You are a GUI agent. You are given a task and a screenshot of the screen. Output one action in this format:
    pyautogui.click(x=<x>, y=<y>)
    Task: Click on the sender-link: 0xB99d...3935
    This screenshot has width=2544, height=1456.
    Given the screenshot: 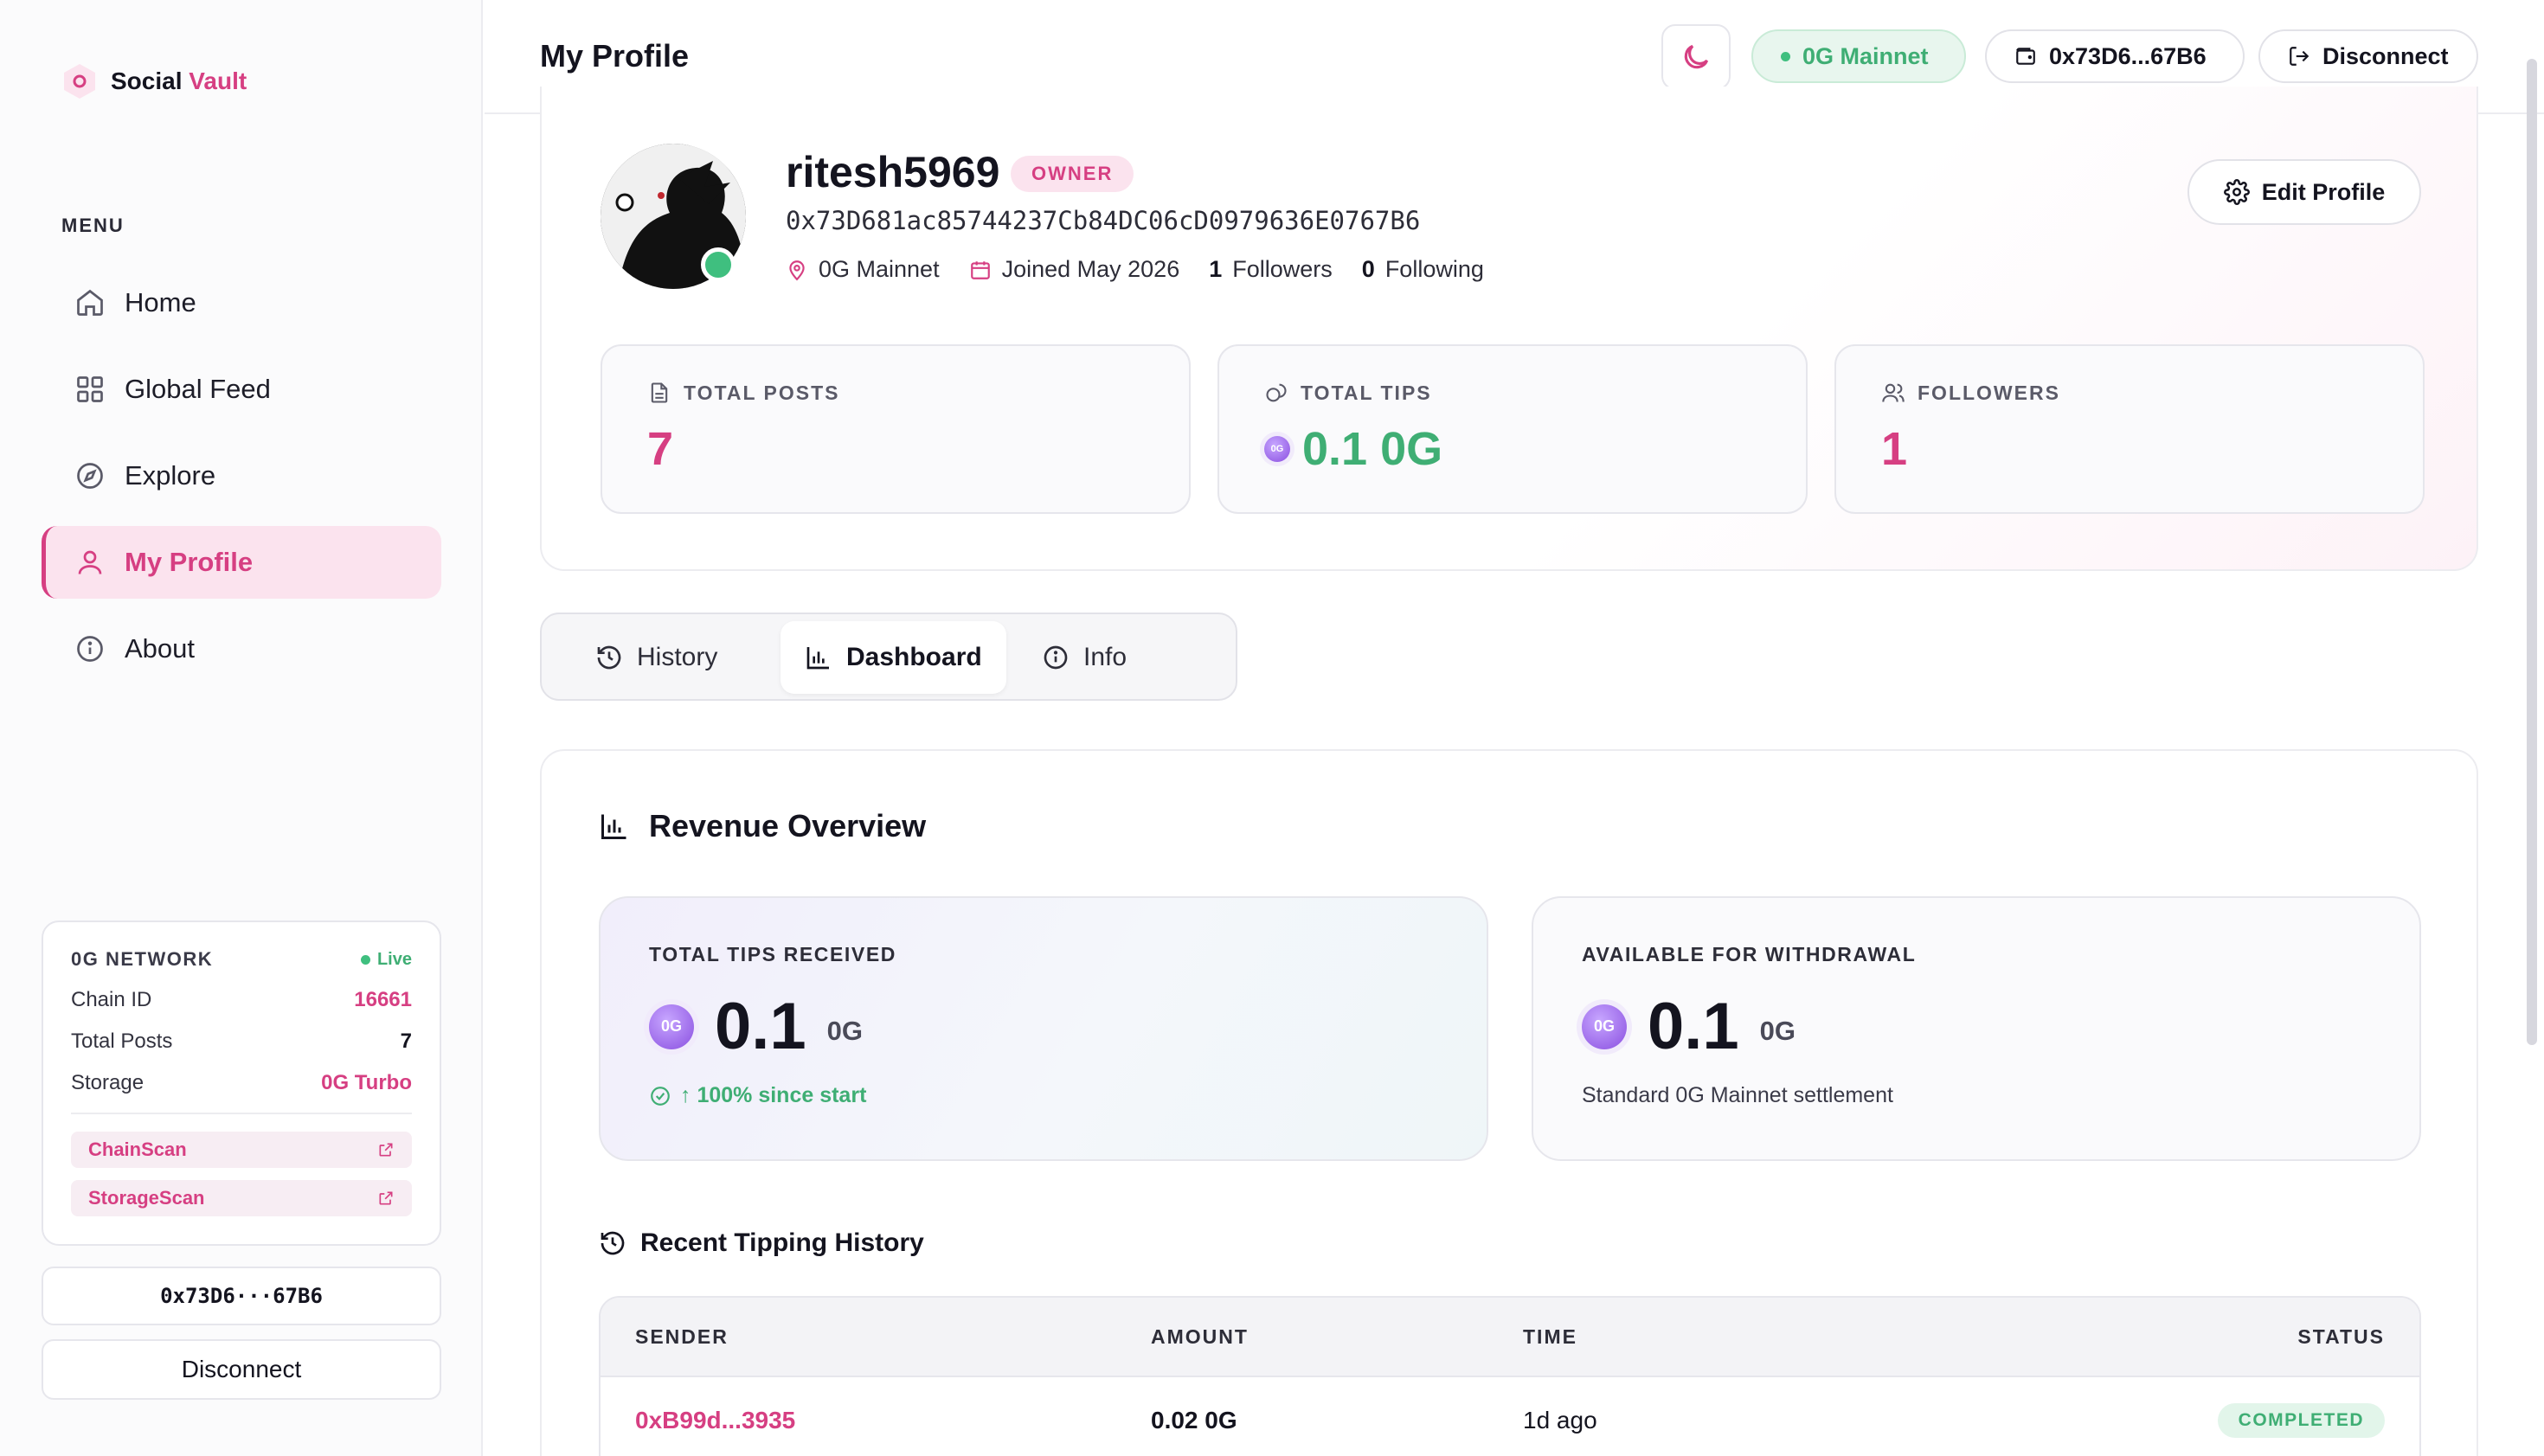 What is the action you would take?
    pyautogui.click(x=715, y=1420)
    